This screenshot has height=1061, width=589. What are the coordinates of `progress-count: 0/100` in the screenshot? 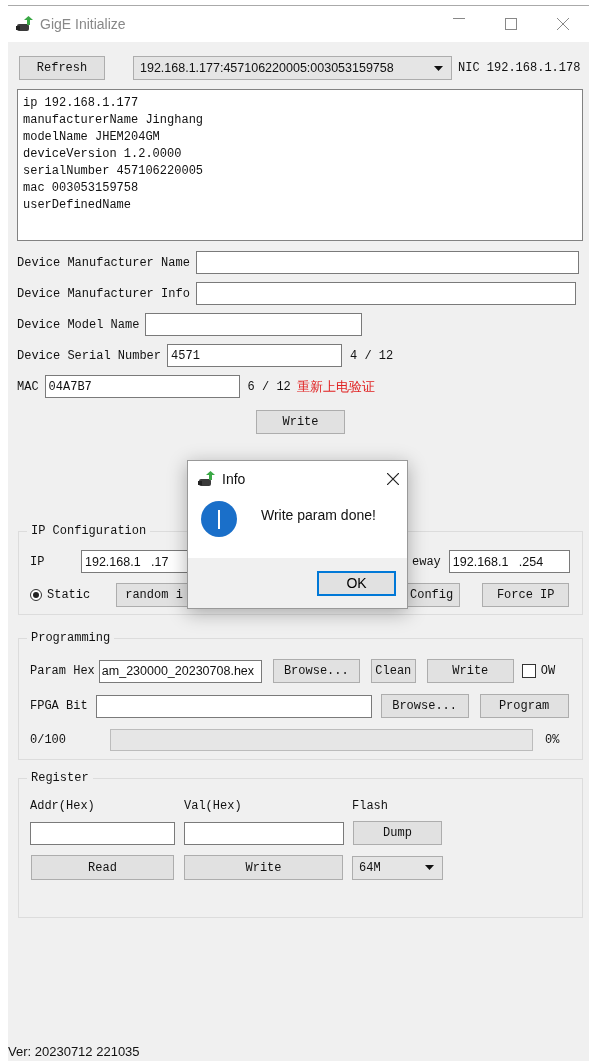 It's located at (48, 740).